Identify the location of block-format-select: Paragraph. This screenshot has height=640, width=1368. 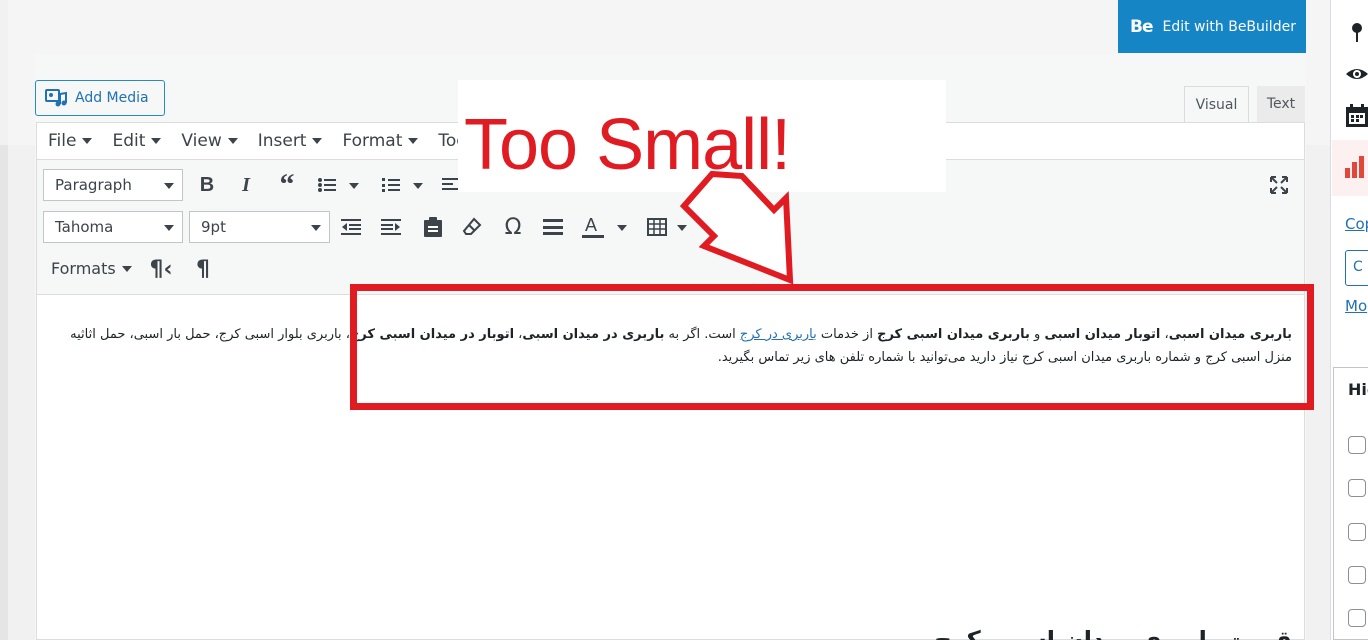
(113, 185).